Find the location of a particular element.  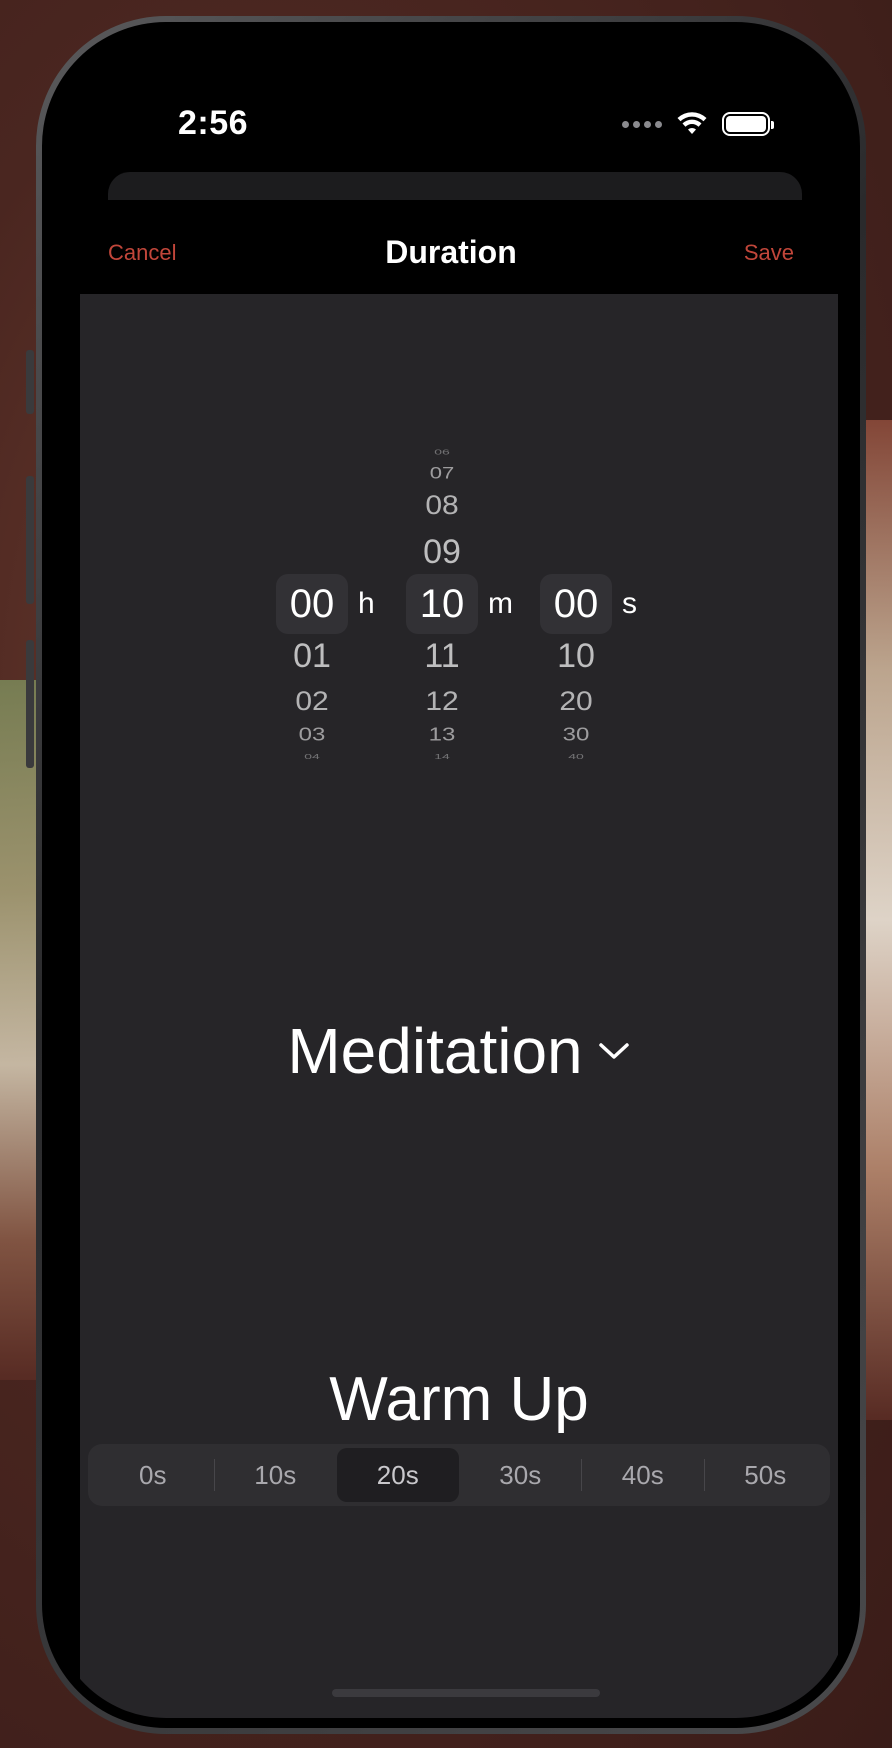

status-icons is located at coordinates (698, 124).